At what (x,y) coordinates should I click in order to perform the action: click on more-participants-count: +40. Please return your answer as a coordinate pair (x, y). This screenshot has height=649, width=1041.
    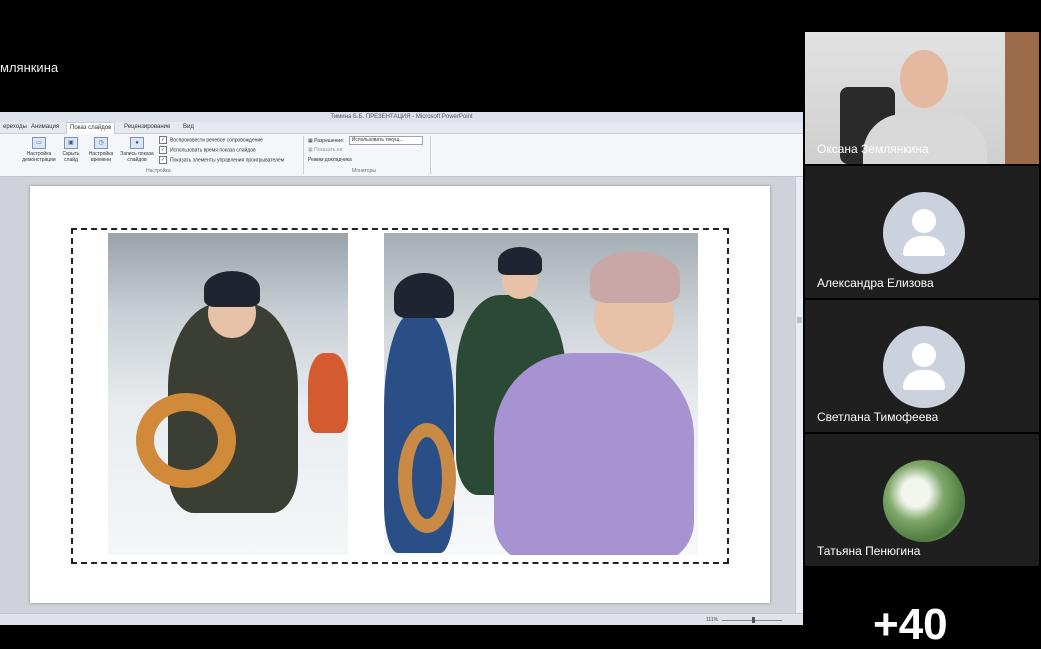
    Looking at the image, I should click on (910, 625).